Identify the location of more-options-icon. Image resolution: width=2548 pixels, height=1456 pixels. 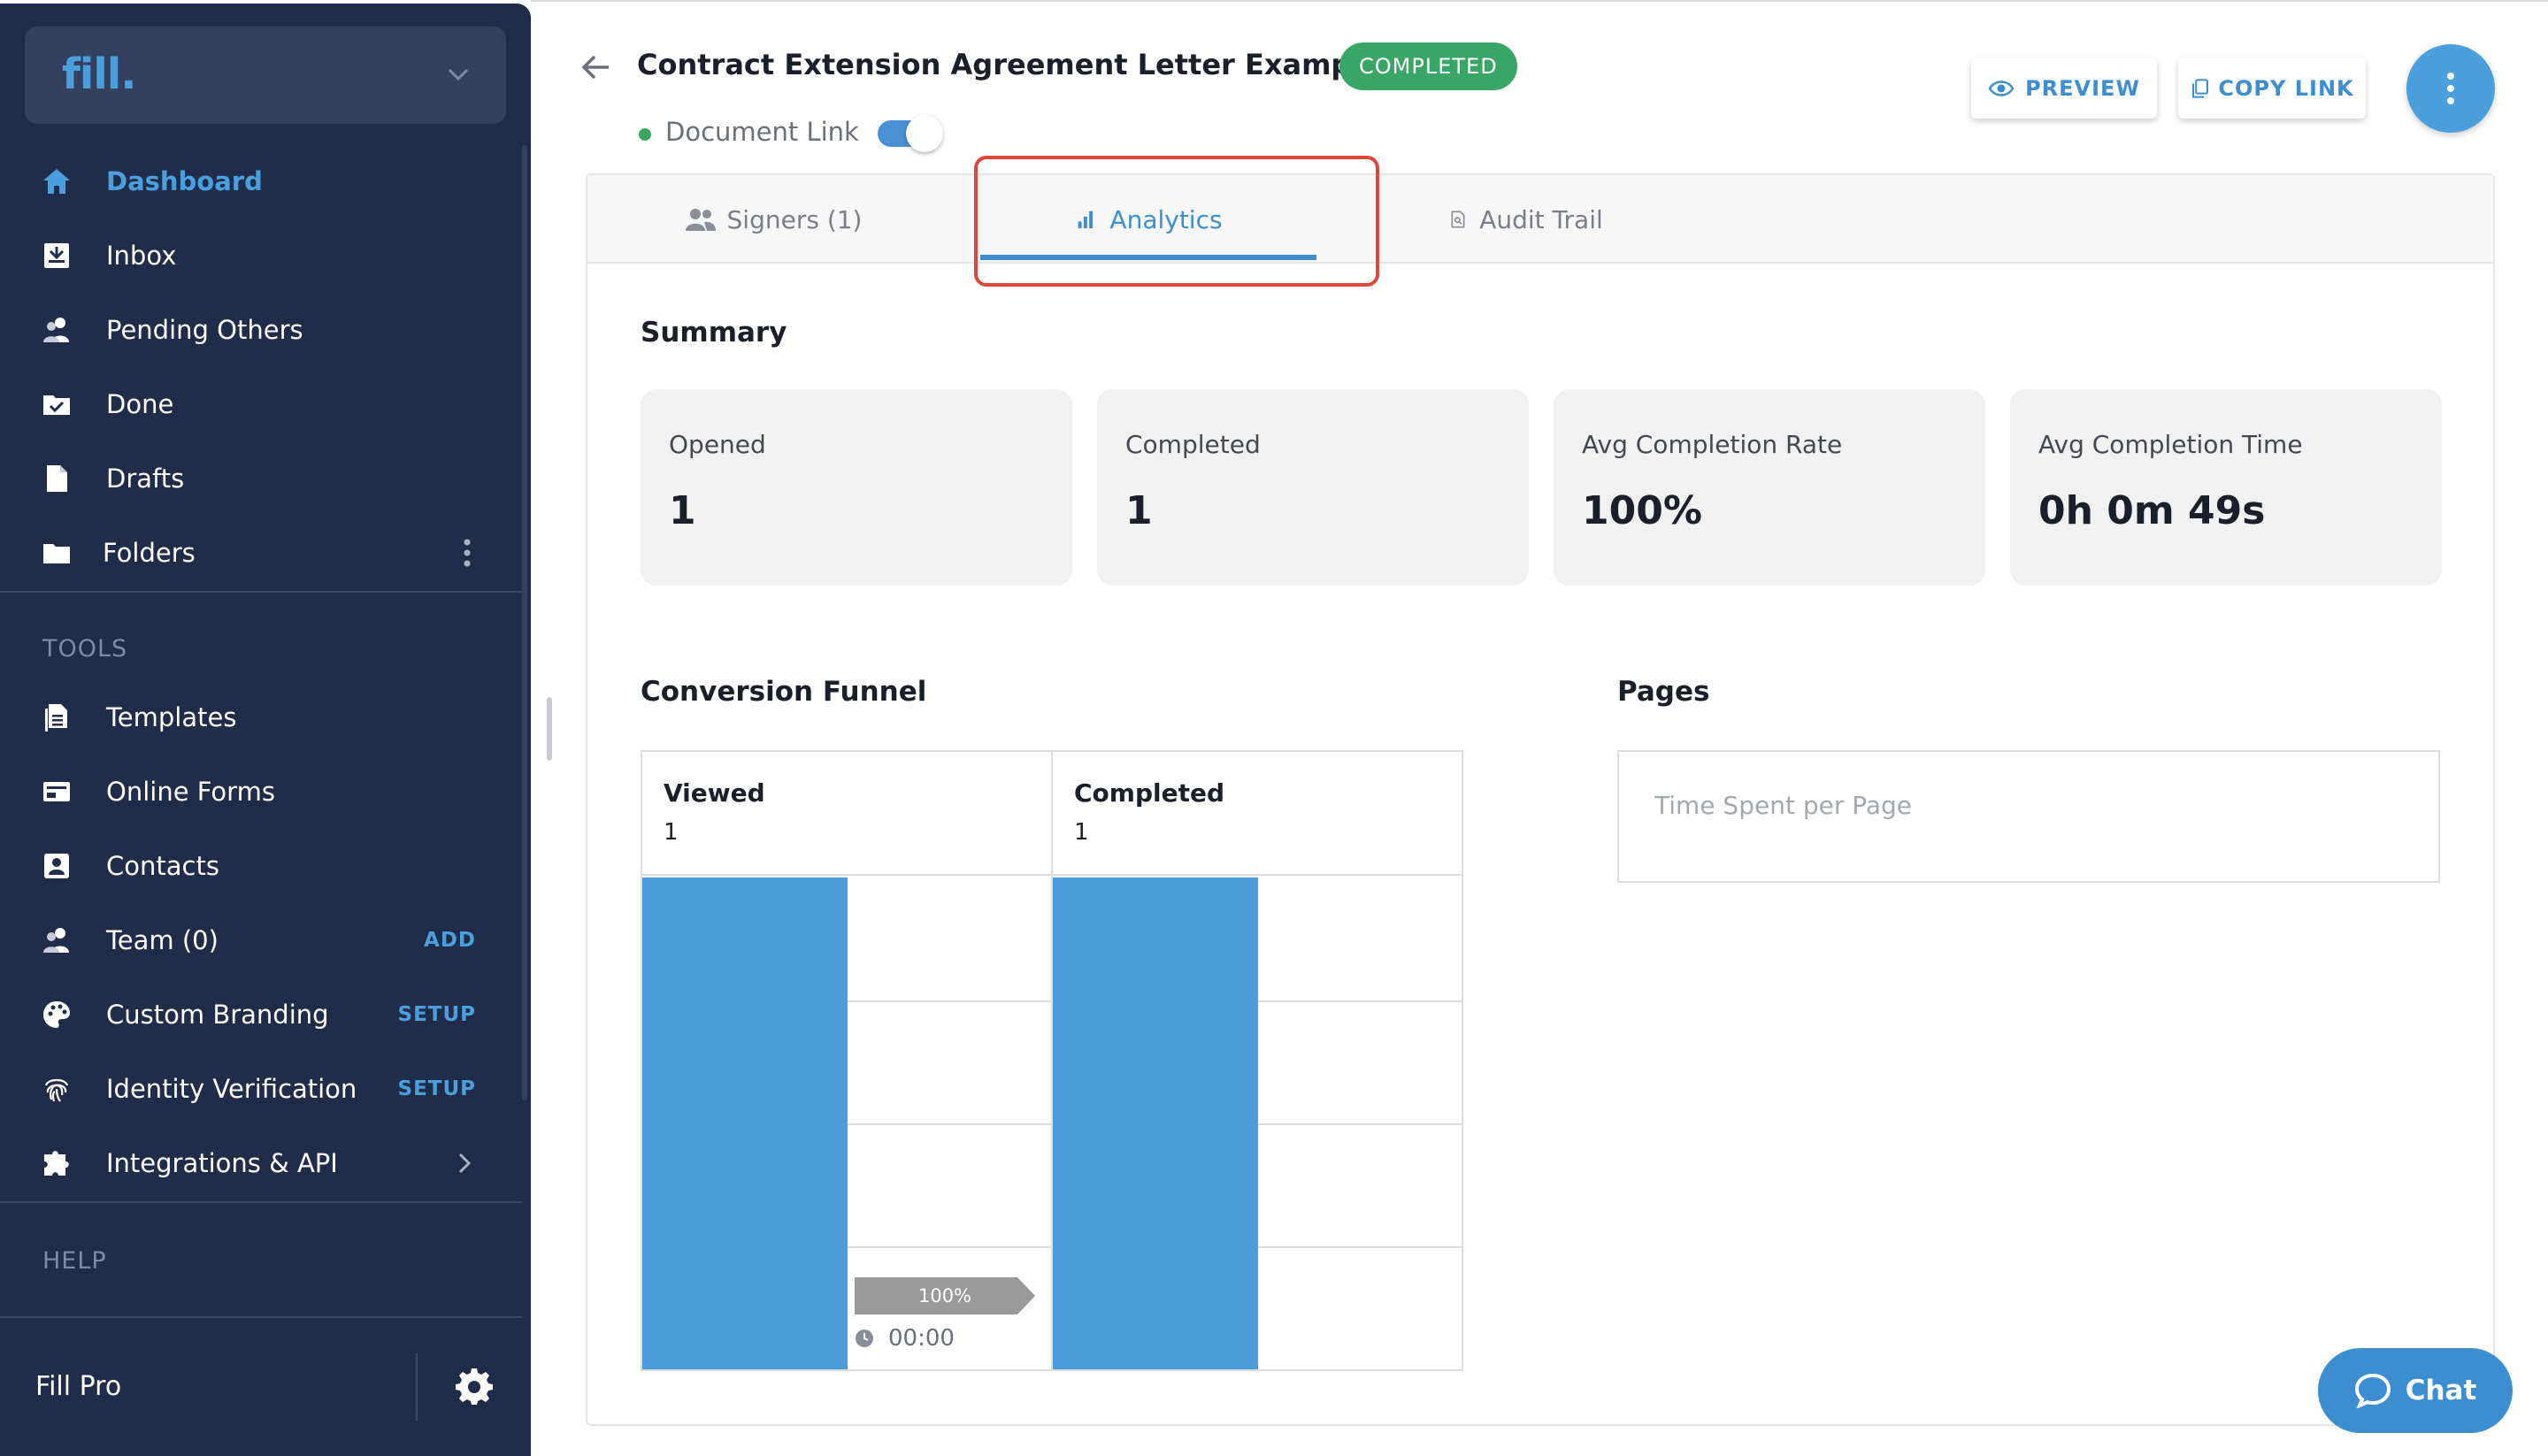
(467, 553).